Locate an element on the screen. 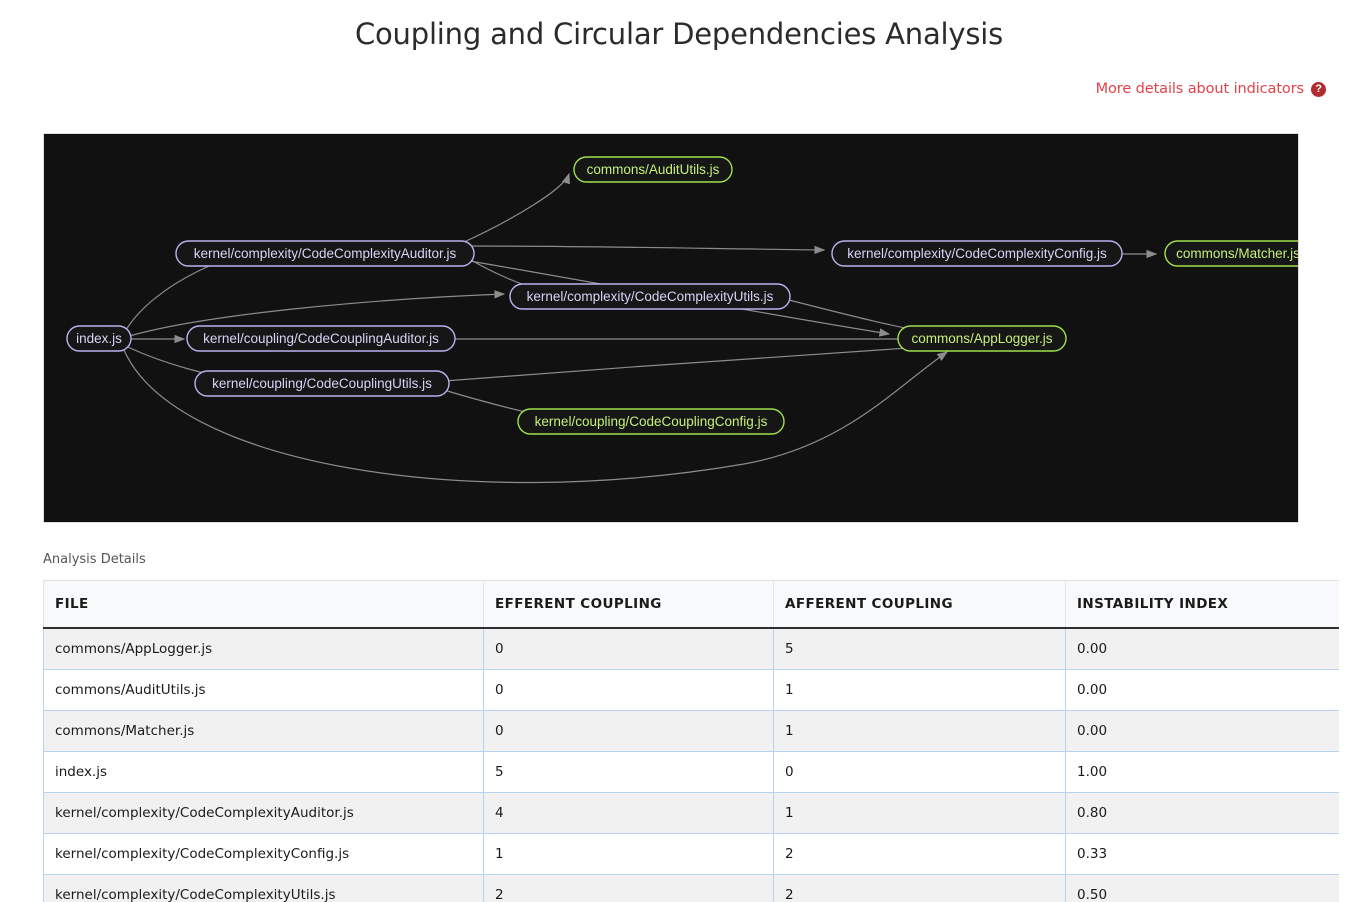  cell-instability: 0.50 is located at coordinates (1202, 888).